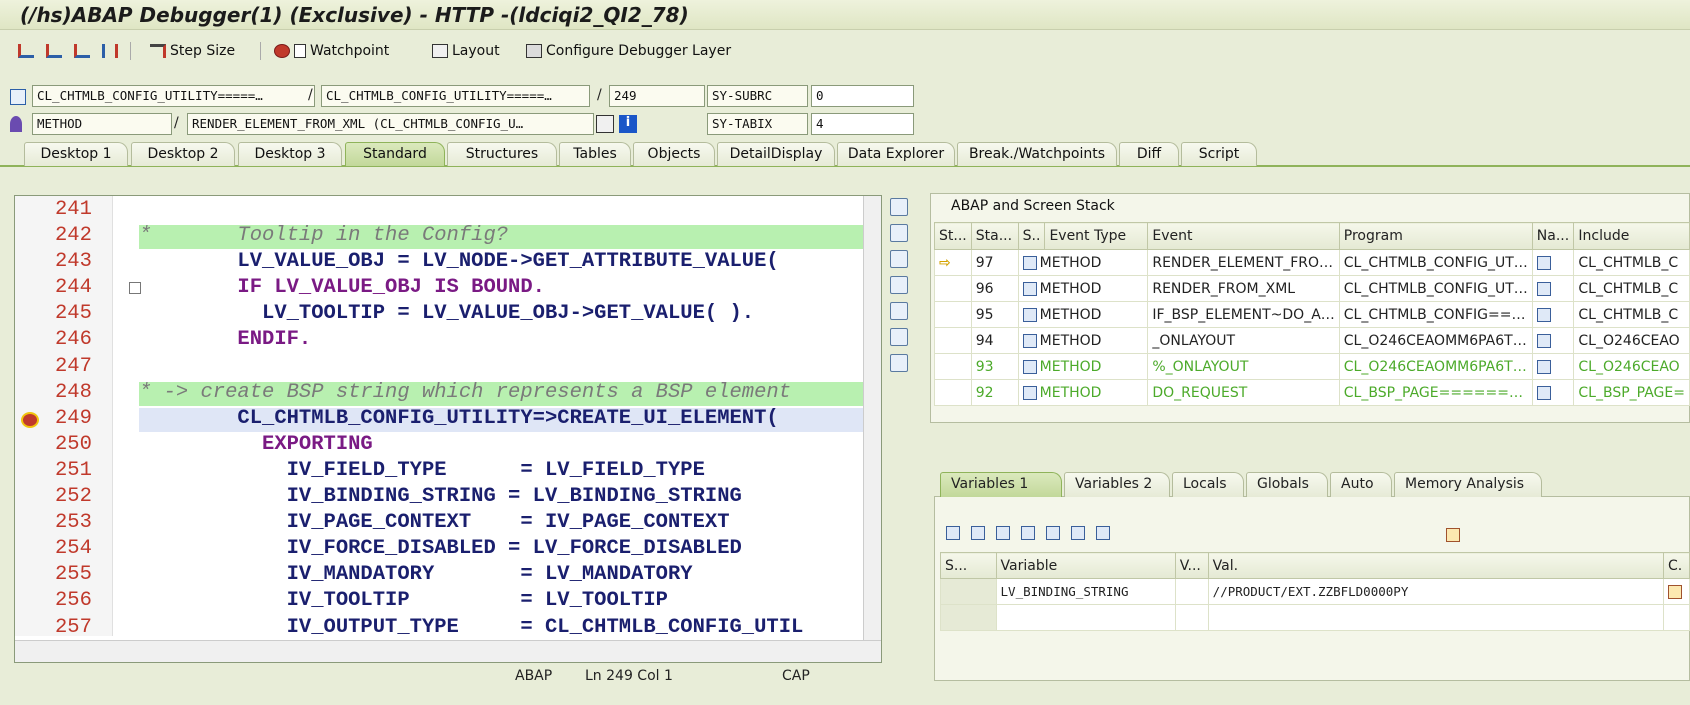 This screenshot has height=705, width=1690. What do you see at coordinates (183, 340) in the screenshot?
I see `code-line: 246 ENDIF.` at bounding box center [183, 340].